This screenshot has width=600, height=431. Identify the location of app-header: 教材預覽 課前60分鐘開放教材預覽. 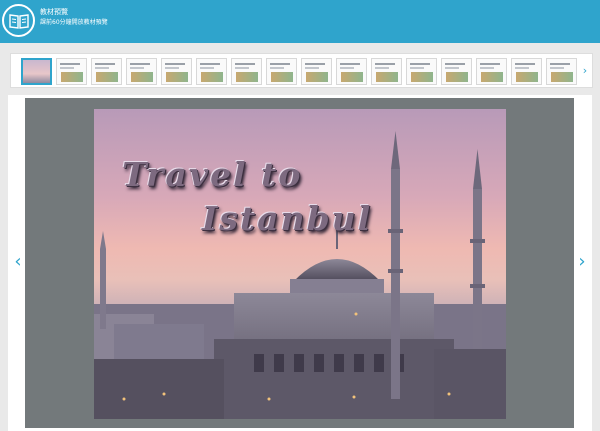
(300, 21).